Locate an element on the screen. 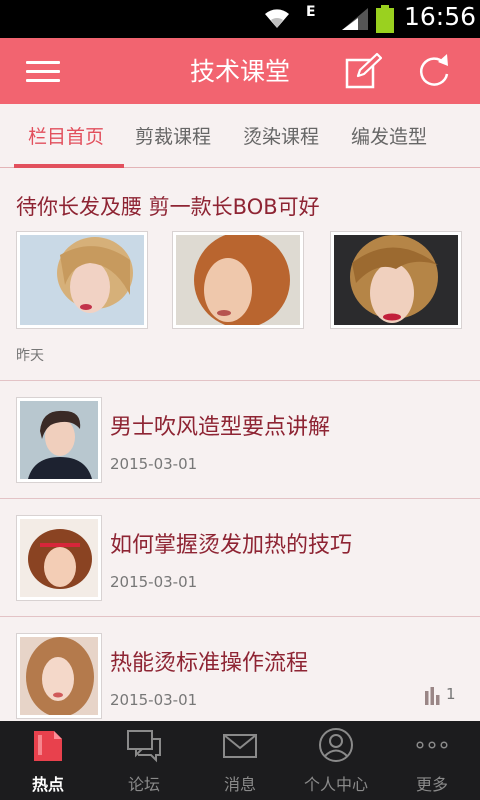  refresh-icon is located at coordinates (434, 70).